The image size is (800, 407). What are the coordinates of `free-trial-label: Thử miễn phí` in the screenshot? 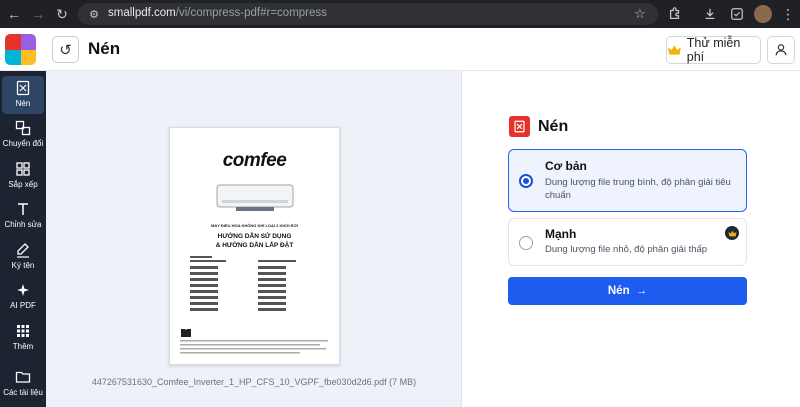 It's located at (713, 50).